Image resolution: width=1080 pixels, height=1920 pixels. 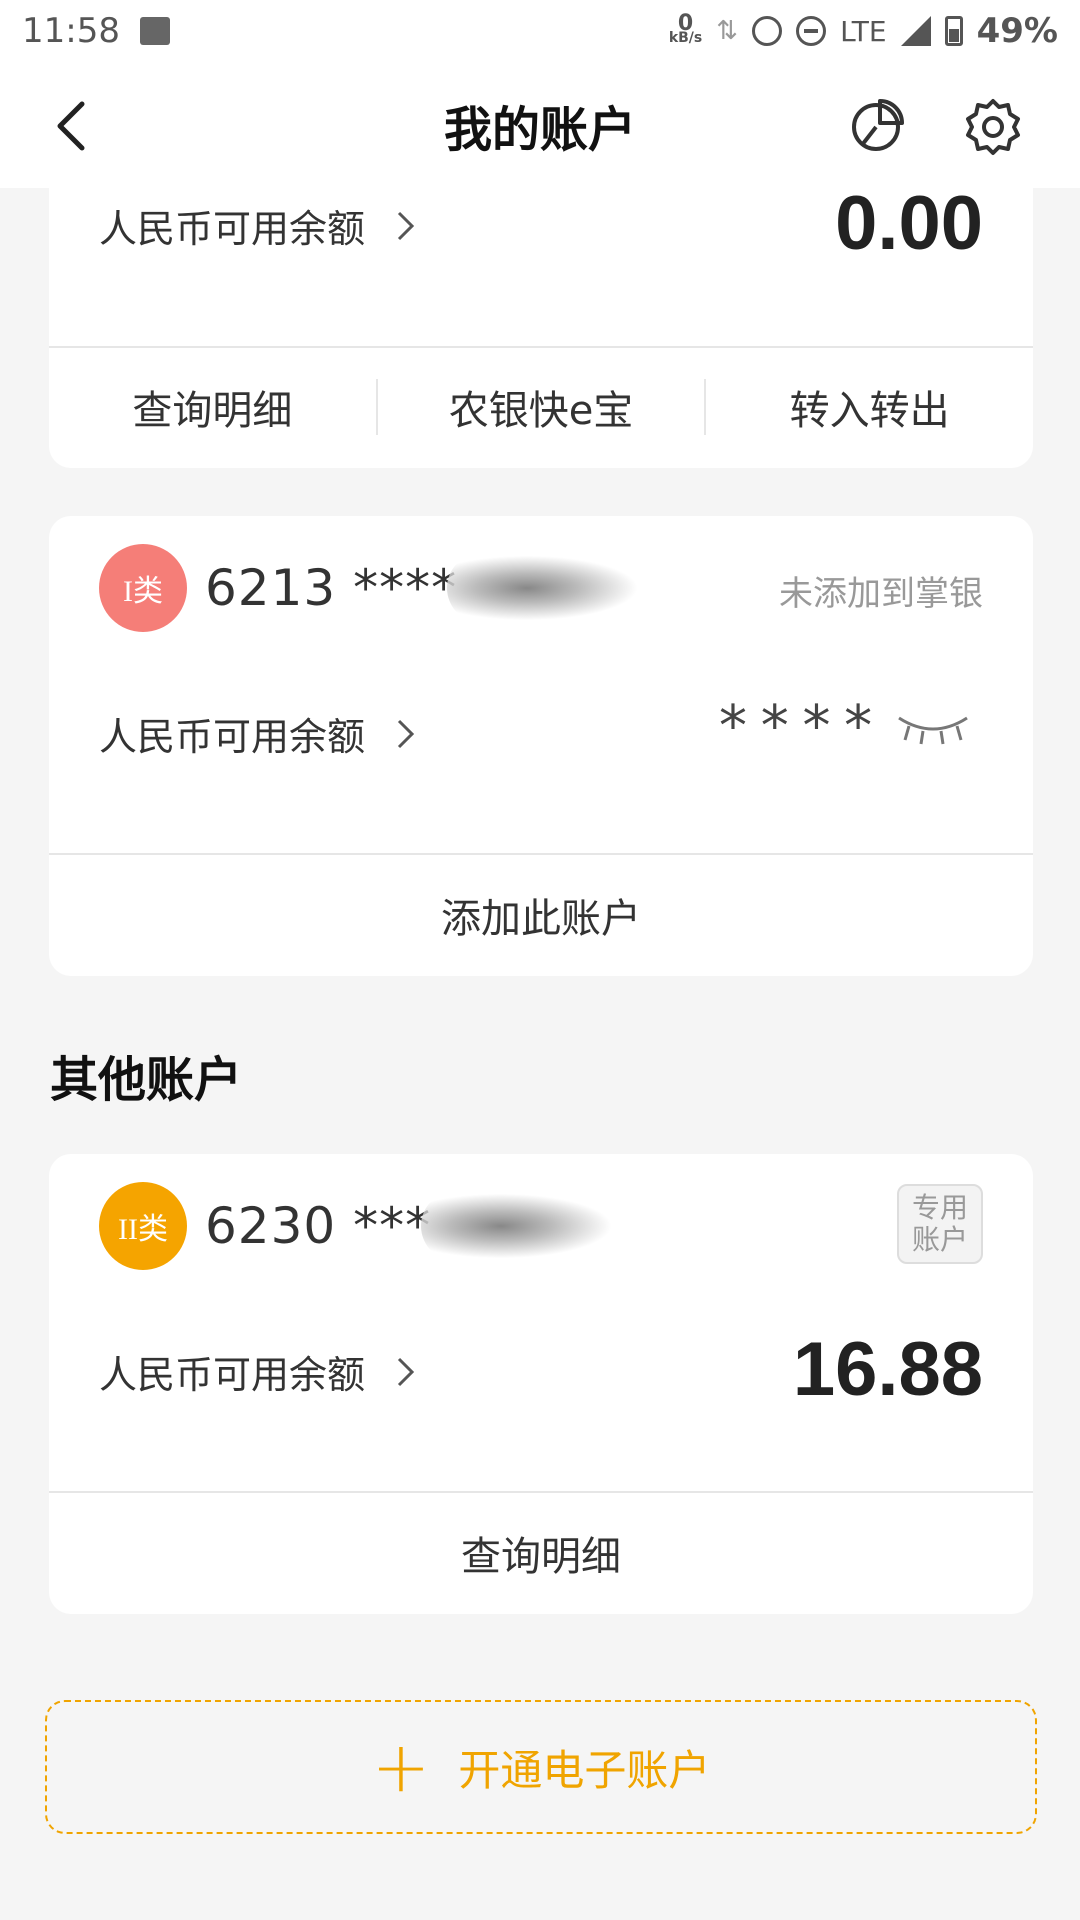 I want to click on network-type: LTE, so click(x=863, y=31).